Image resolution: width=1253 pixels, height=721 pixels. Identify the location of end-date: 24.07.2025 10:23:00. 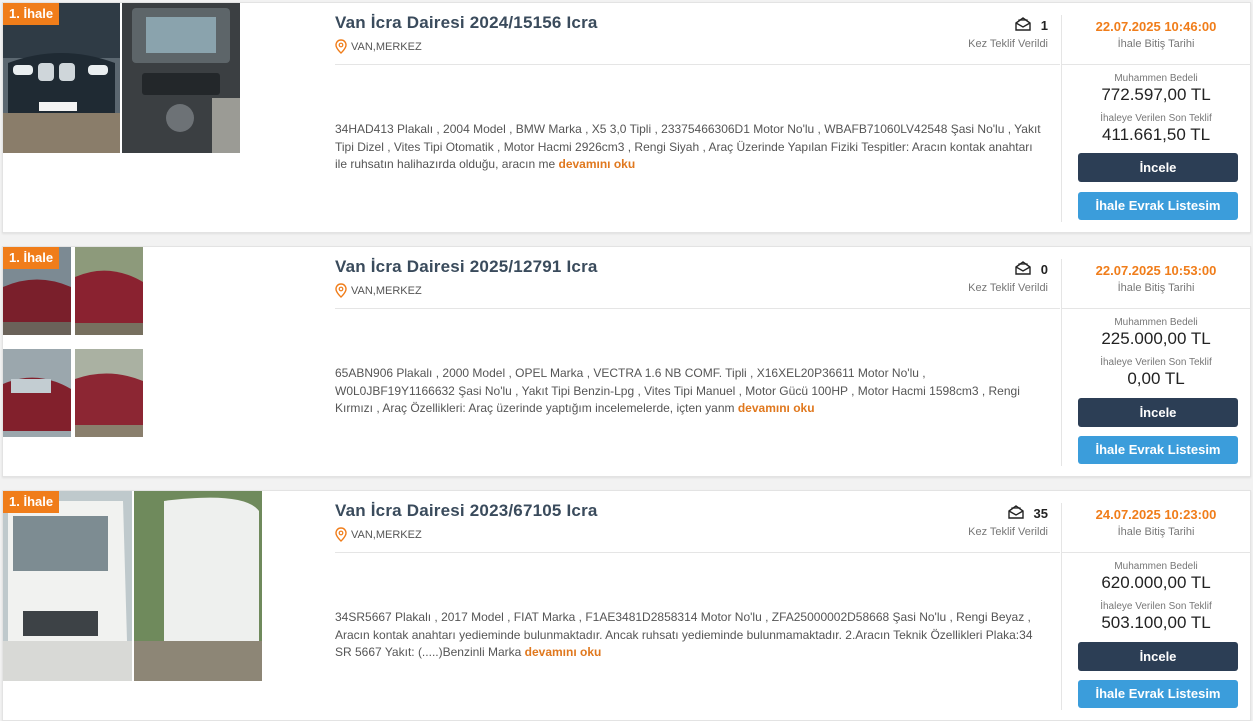
(1156, 514).